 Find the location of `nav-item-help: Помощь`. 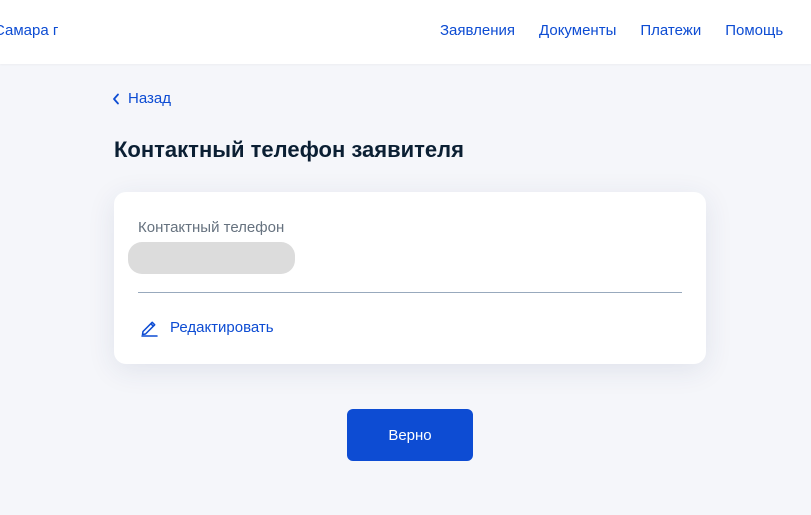

nav-item-help: Помощь is located at coordinates (754, 30).